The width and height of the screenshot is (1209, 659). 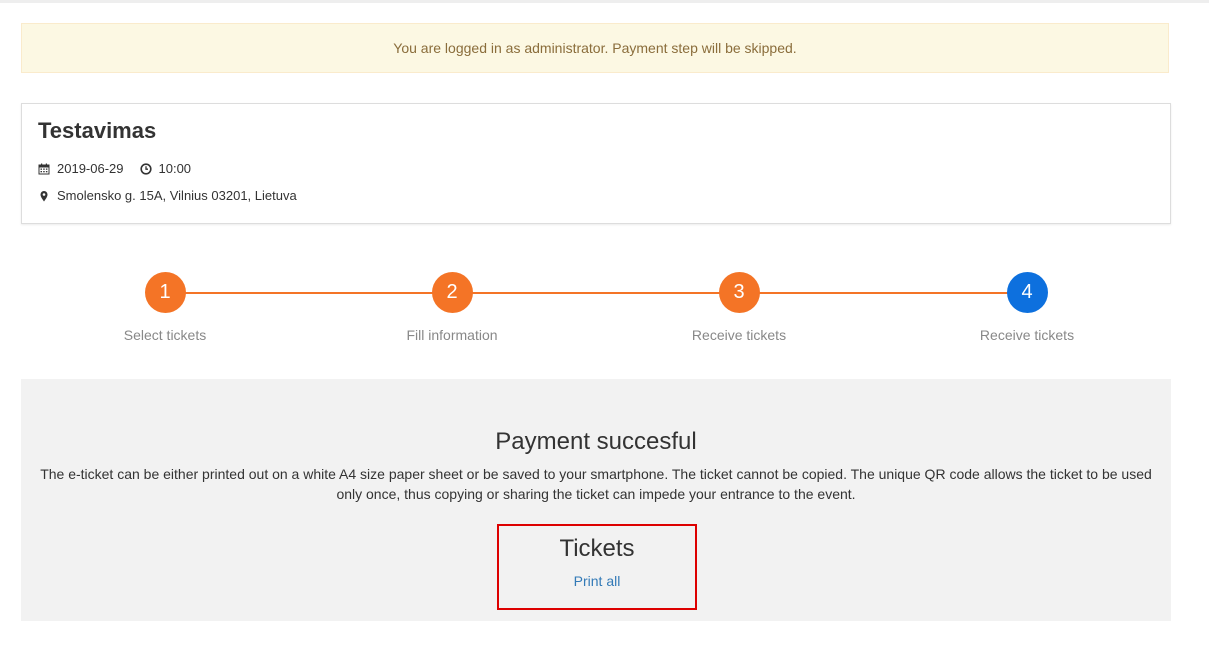 I want to click on print-all-link: Print all, so click(x=597, y=581).